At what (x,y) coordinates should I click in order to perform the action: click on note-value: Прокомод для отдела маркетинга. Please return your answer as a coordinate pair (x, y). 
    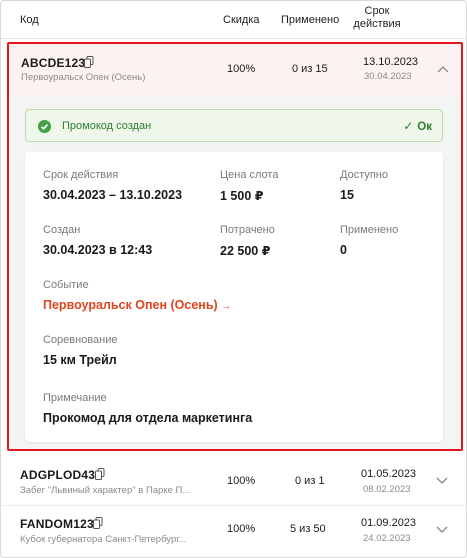
    Looking at the image, I should click on (148, 418).